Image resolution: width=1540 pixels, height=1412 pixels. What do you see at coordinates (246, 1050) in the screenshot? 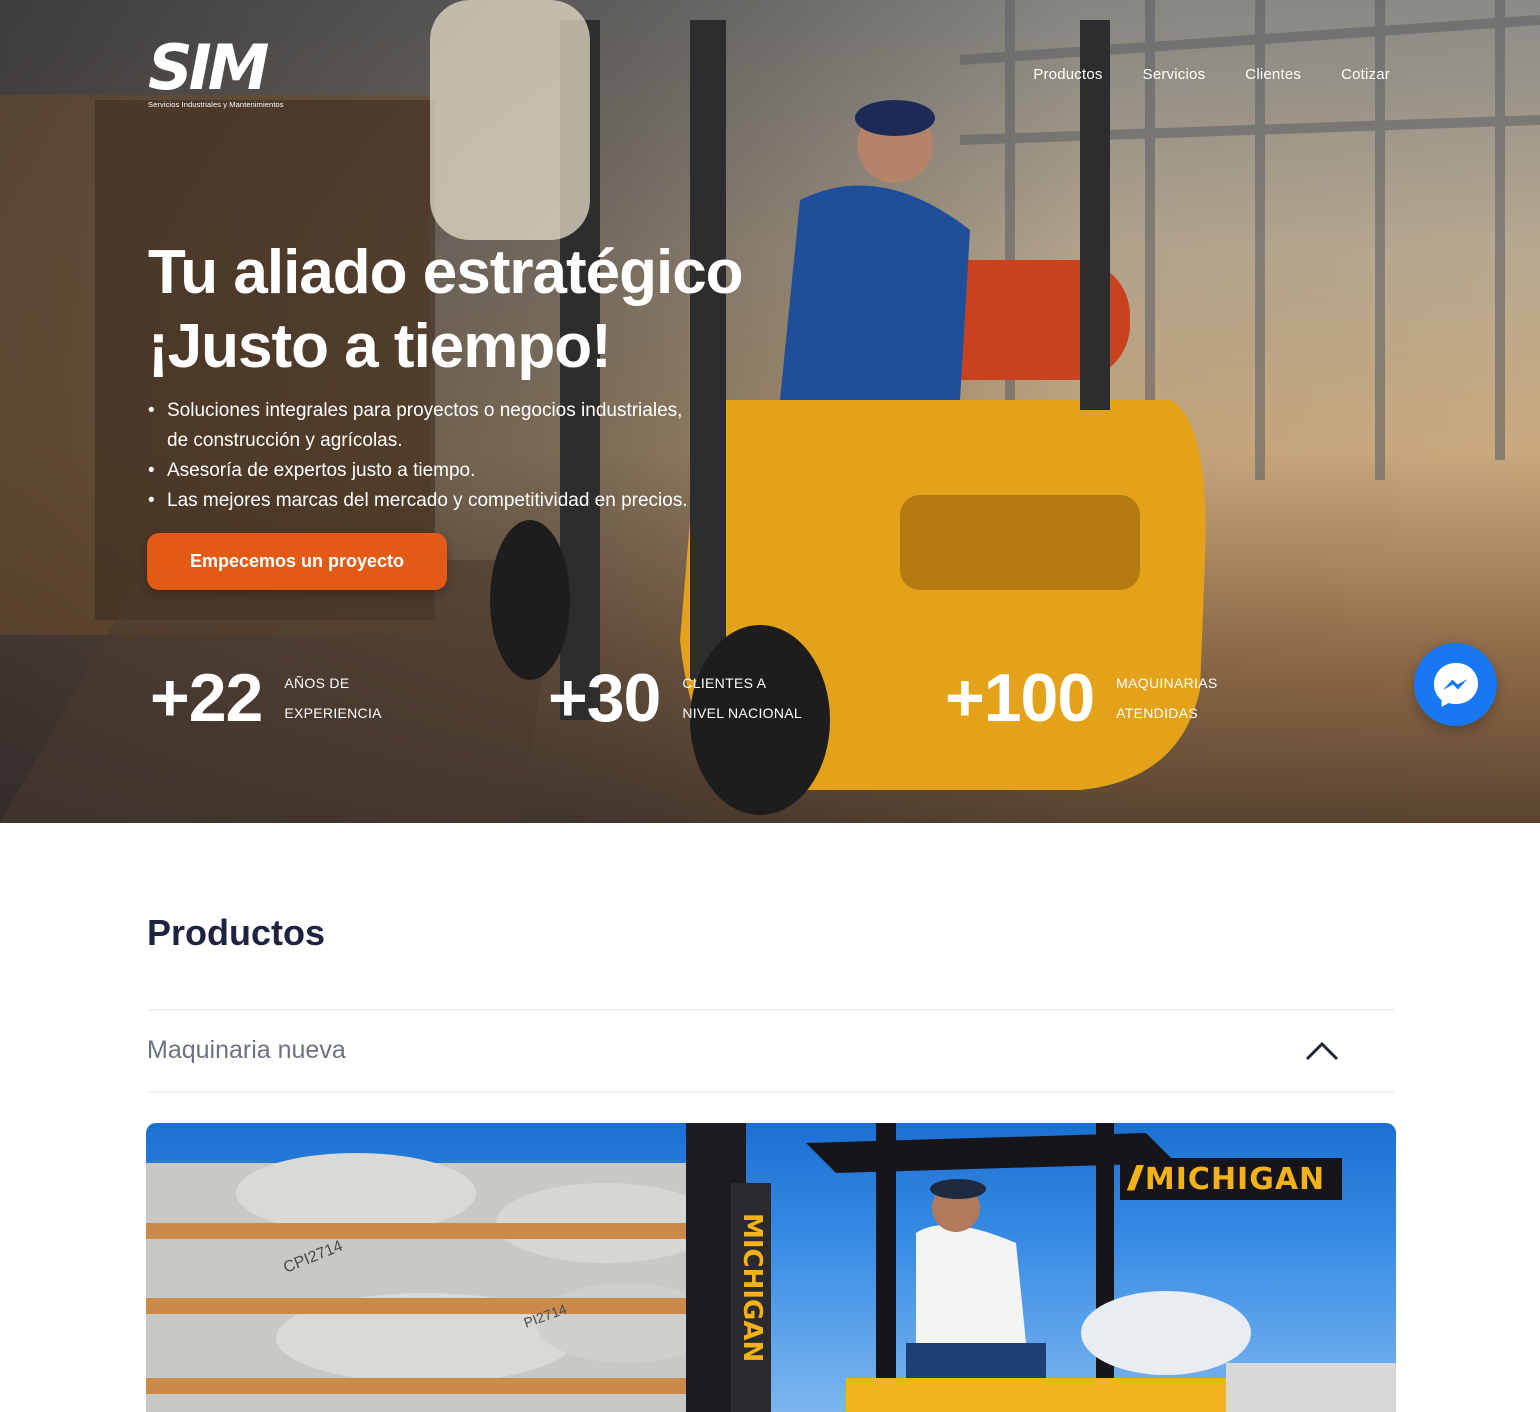
I see `accordion-maquinaria-nueva: Maquinaria nueva` at bounding box center [246, 1050].